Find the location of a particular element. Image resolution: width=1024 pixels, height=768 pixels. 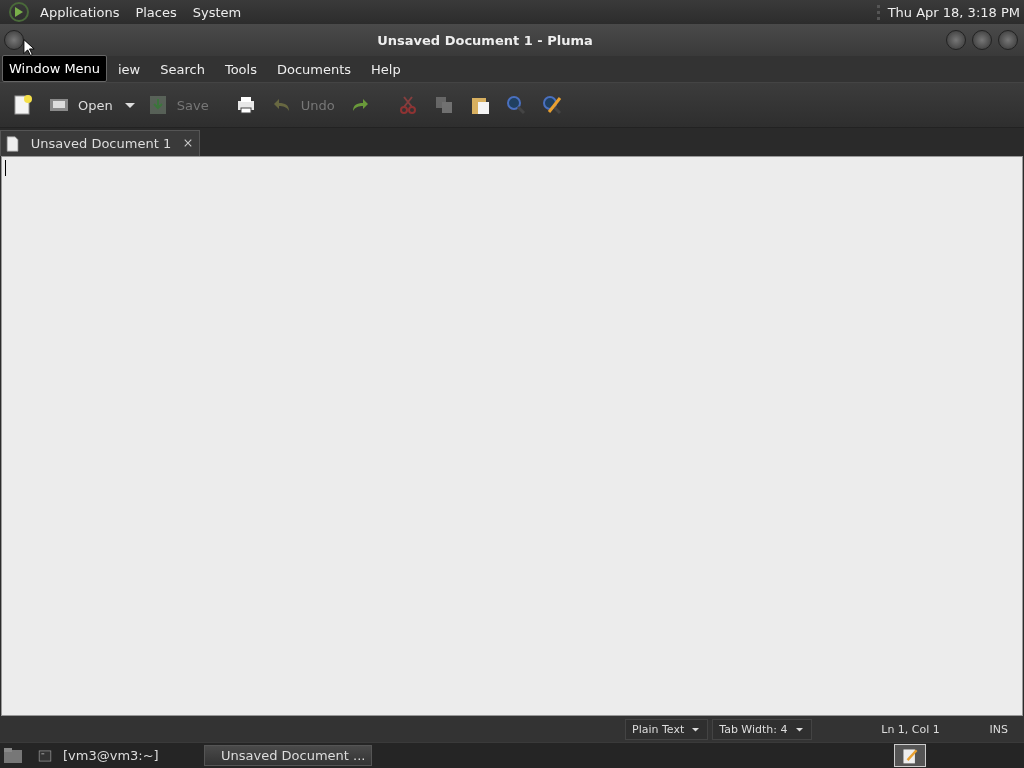

insert-mode: INS is located at coordinates (998, 729).